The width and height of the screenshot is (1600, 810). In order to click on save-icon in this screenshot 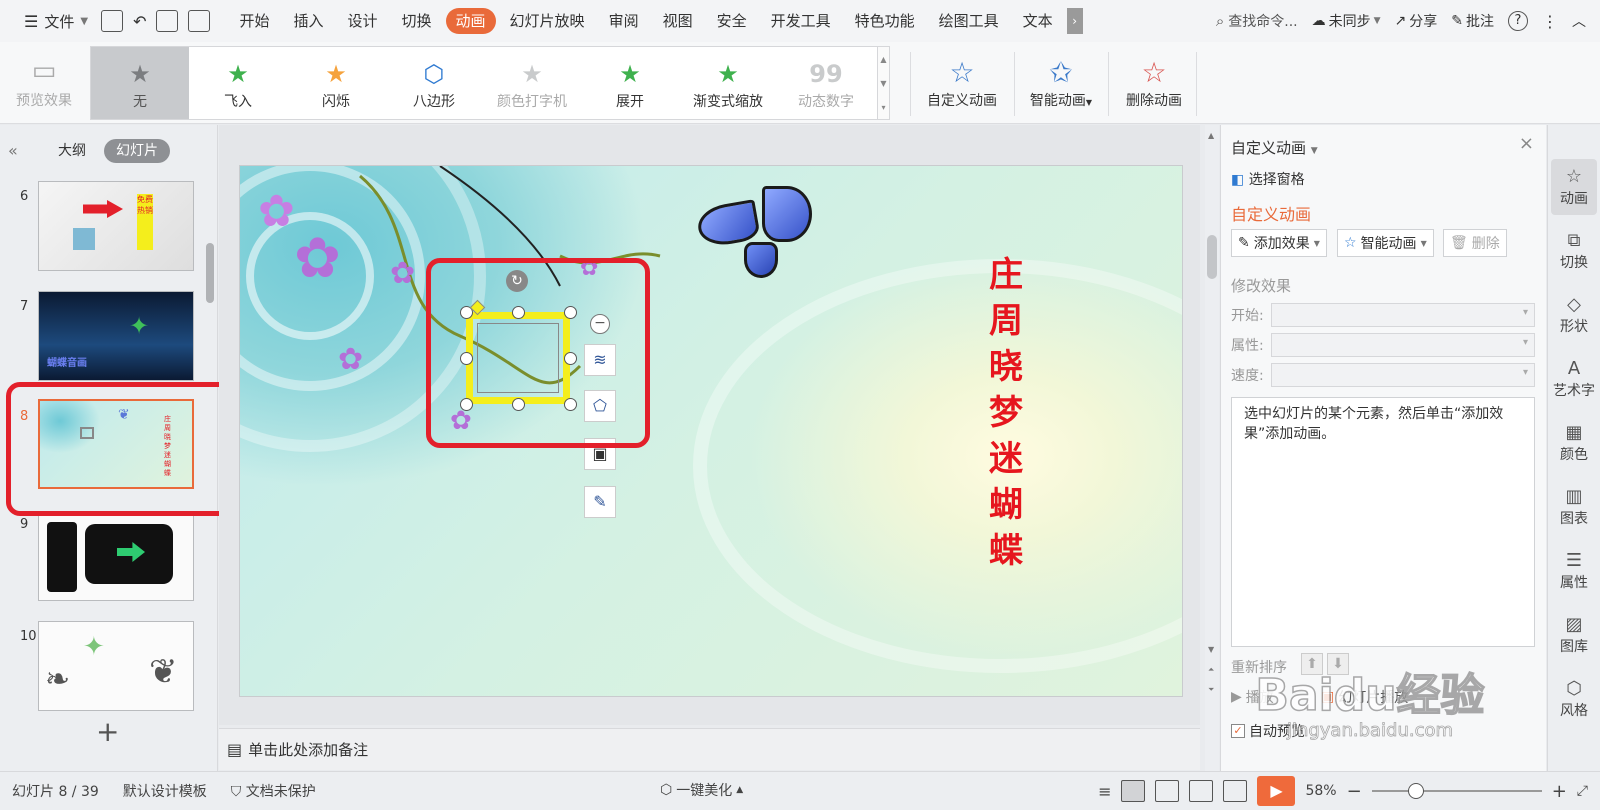, I will do `click(112, 21)`.